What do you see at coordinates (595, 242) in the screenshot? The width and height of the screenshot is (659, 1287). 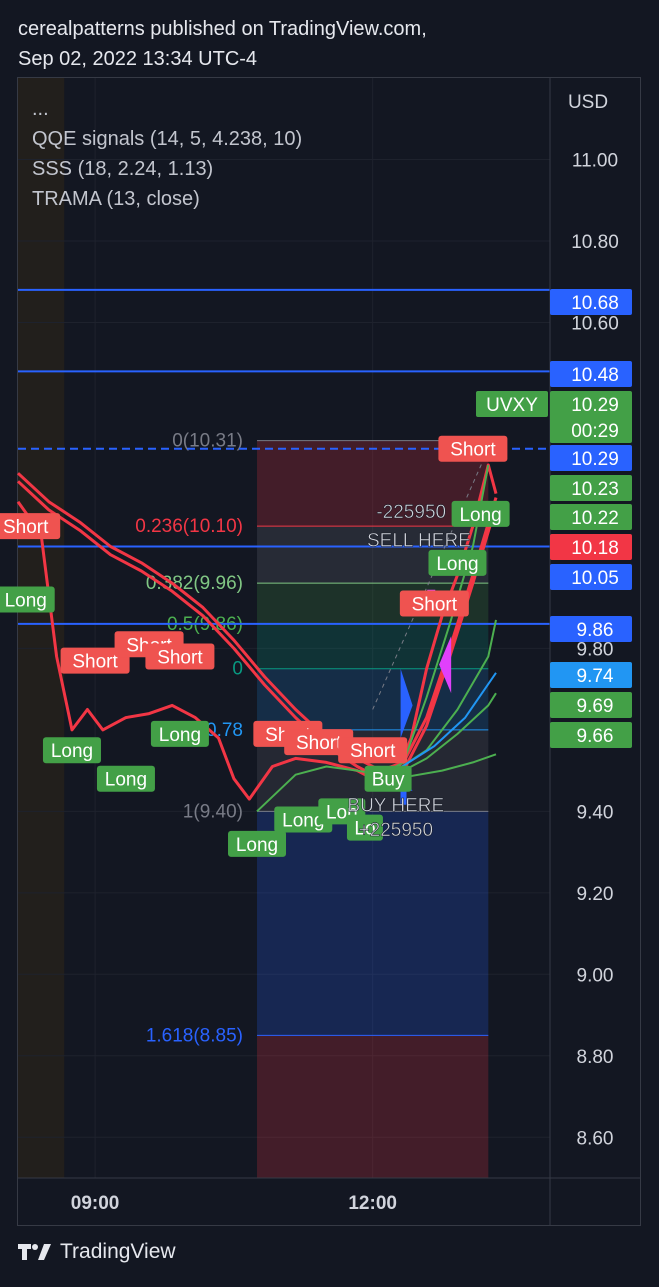 I see `price-tick-label: 10.80` at bounding box center [595, 242].